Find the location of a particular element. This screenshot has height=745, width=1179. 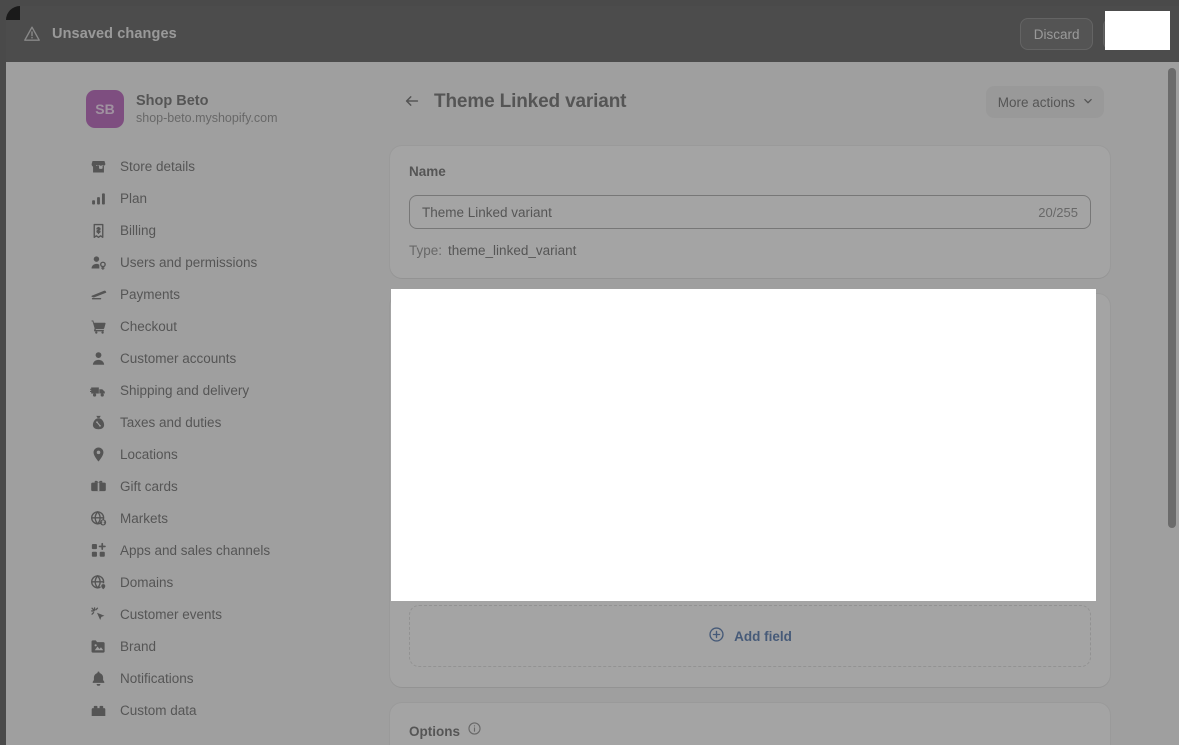

cursor-sparkle-icon is located at coordinates (98, 614).